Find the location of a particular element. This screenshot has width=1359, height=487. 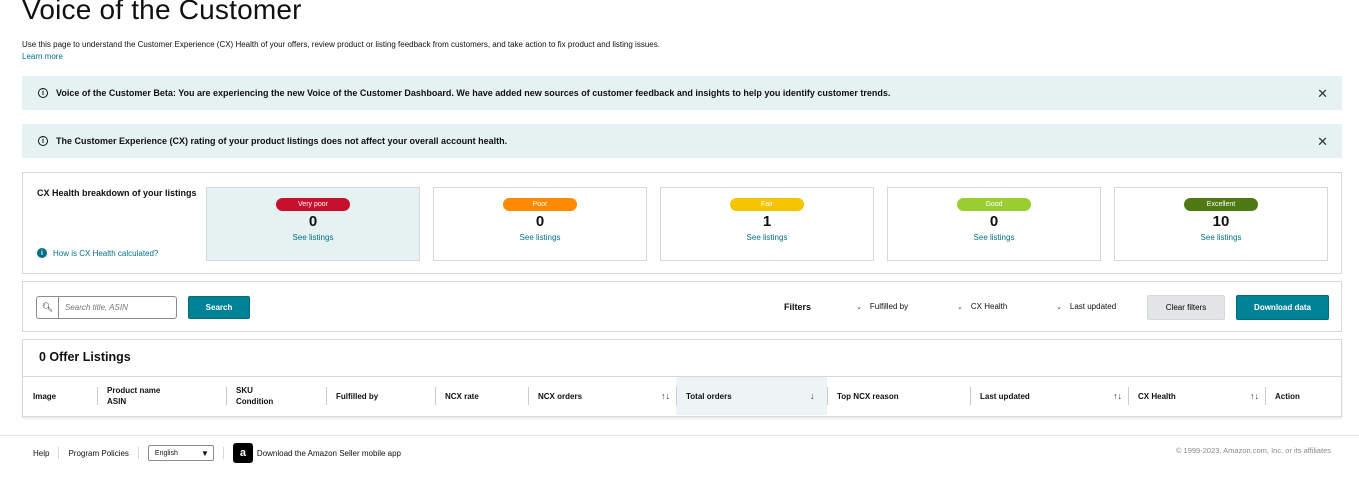

last-updated-filter-label: Last updated is located at coordinates (1093, 306).